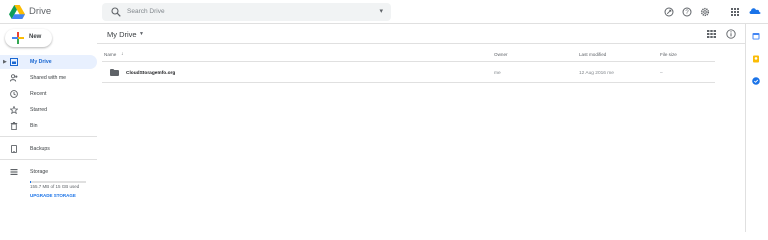 The height and width of the screenshot is (240, 768). What do you see at coordinates (14, 78) in the screenshot?
I see `shared-icon` at bounding box center [14, 78].